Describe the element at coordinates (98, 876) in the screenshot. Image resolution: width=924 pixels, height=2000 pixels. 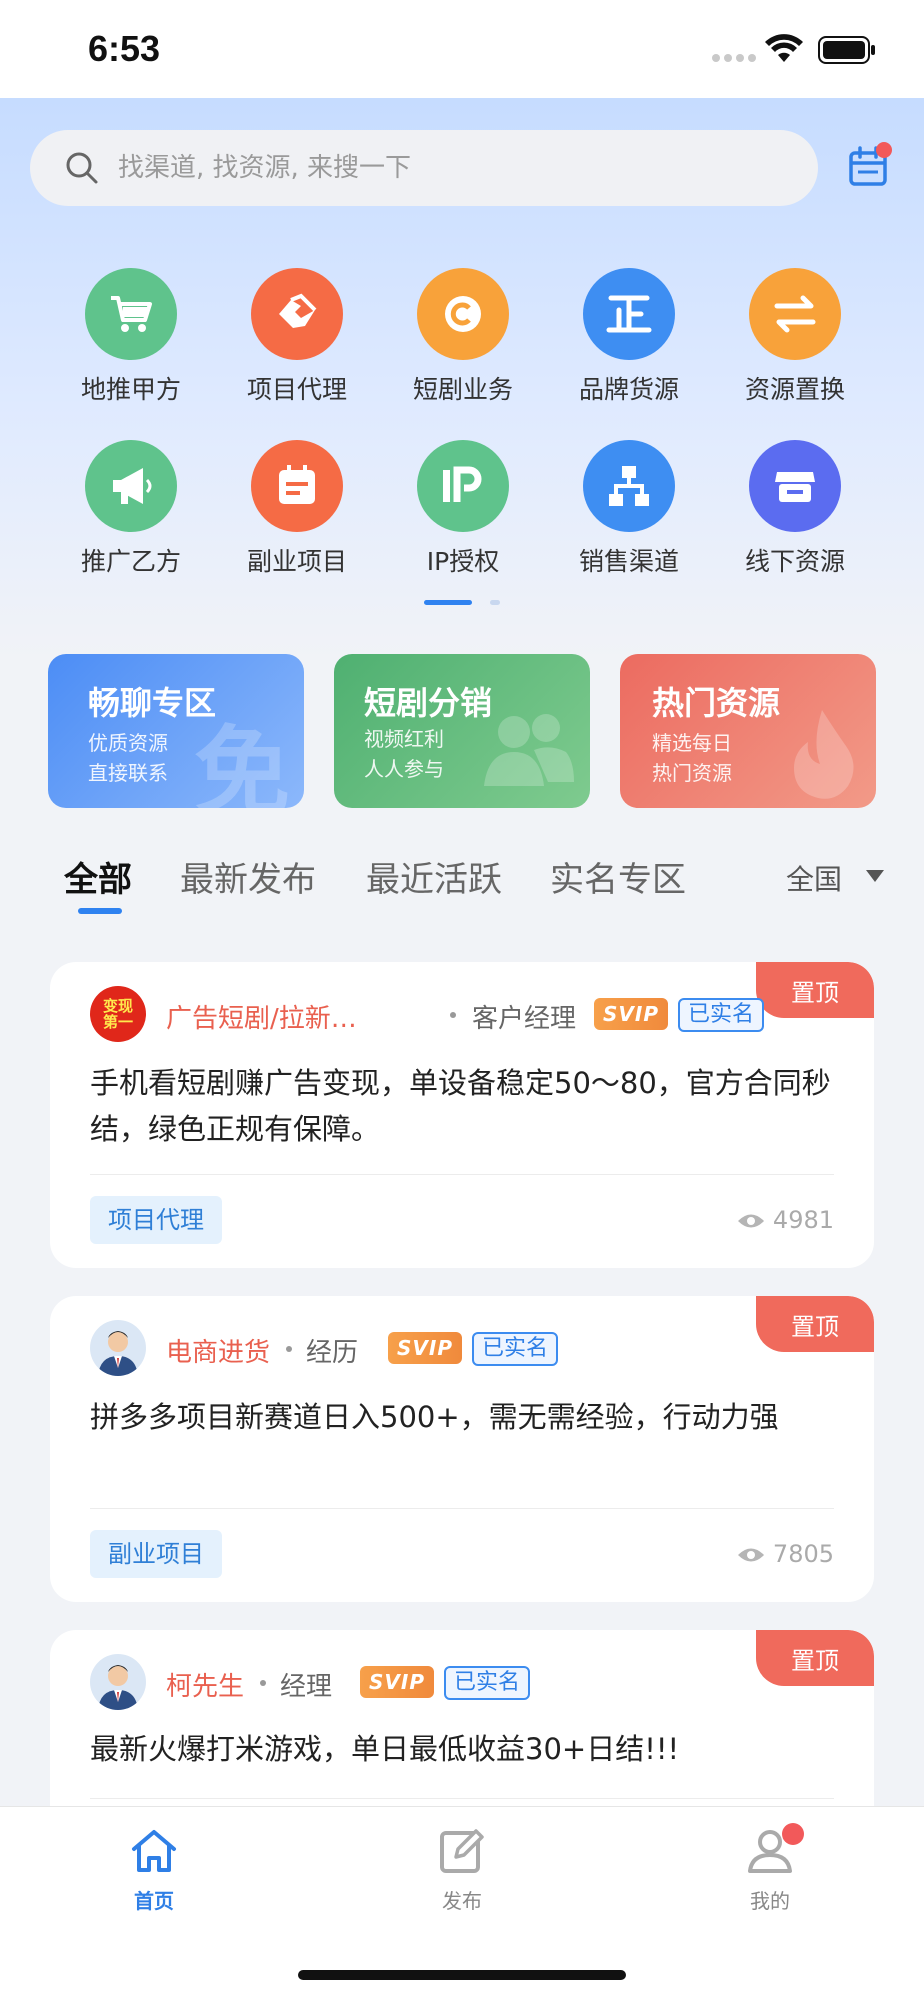
I see `tab-all: 全部` at that location.